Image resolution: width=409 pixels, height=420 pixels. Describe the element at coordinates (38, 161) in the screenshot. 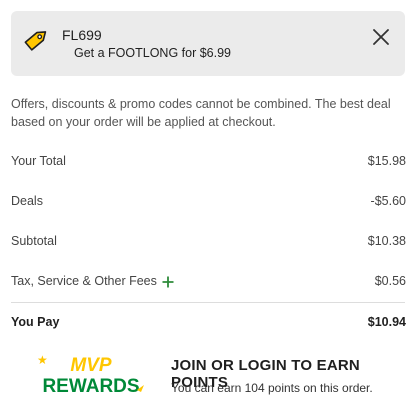

I see `your-total-label: Your Total` at that location.